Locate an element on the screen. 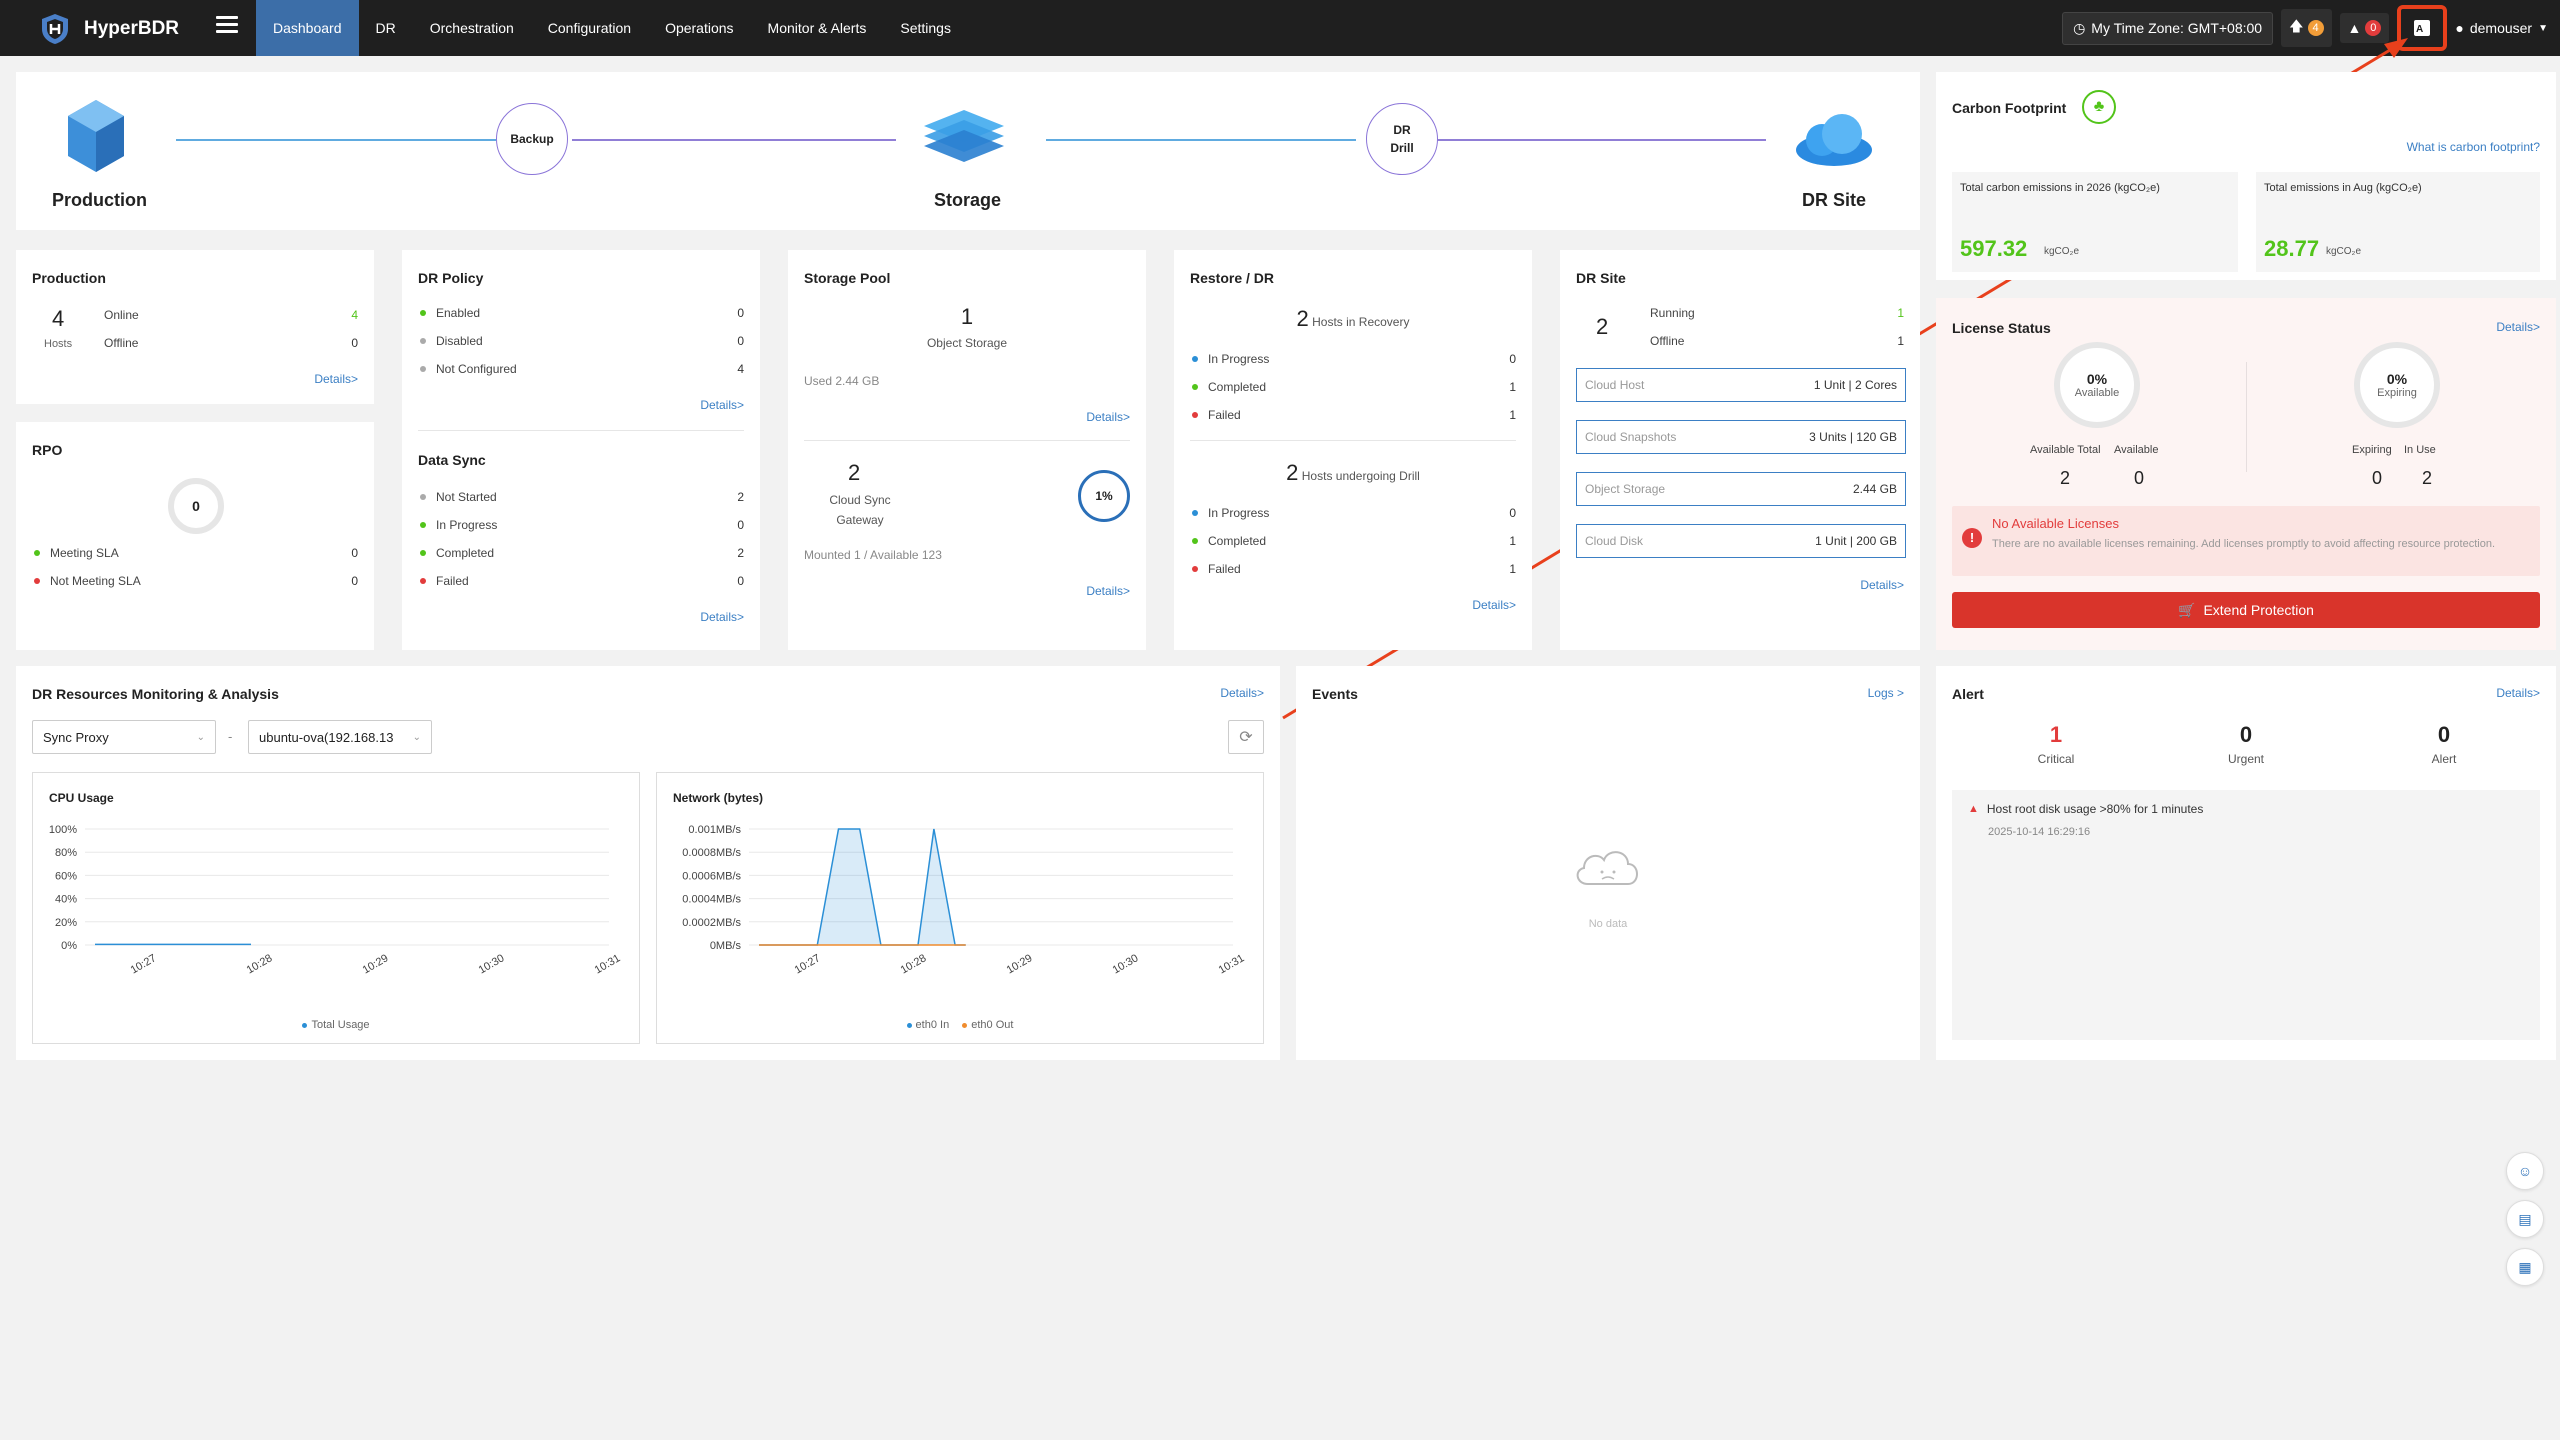 Image resolution: width=2560 pixels, height=1440 pixels. recovery-completed-label: Completed is located at coordinates (1237, 387).